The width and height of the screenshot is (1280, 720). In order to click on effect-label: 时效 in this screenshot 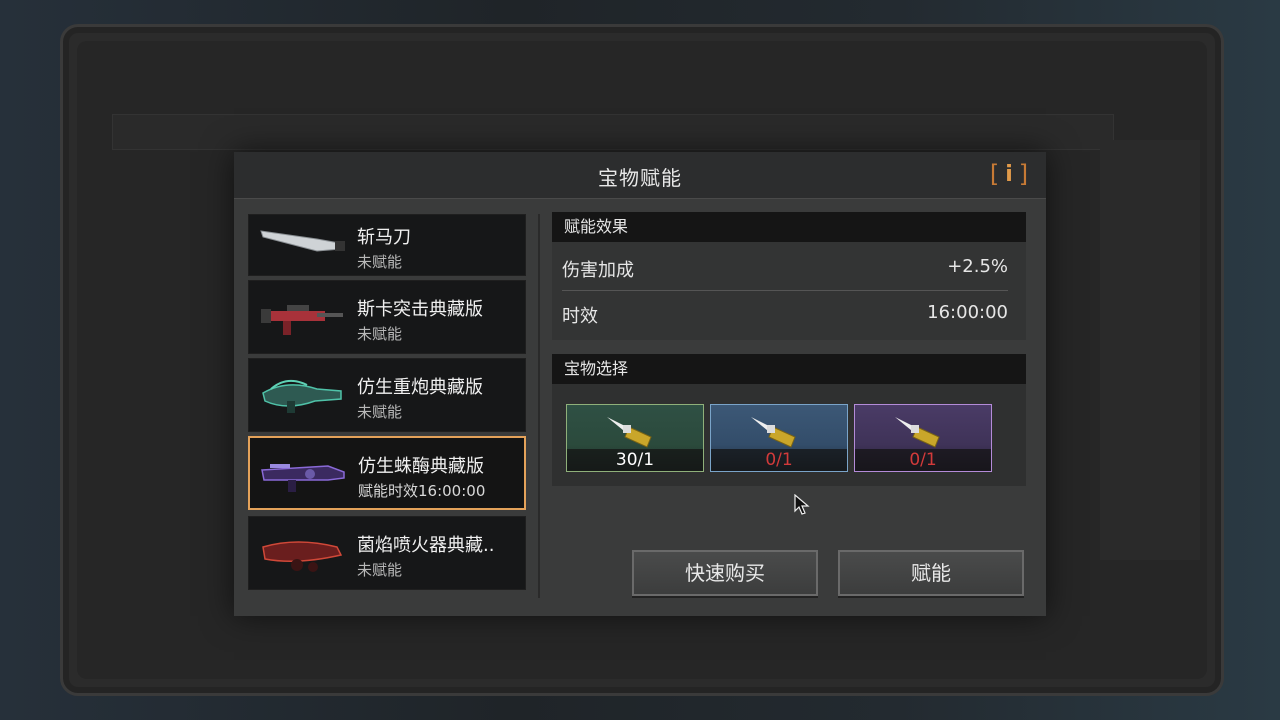, I will do `click(580, 316)`.